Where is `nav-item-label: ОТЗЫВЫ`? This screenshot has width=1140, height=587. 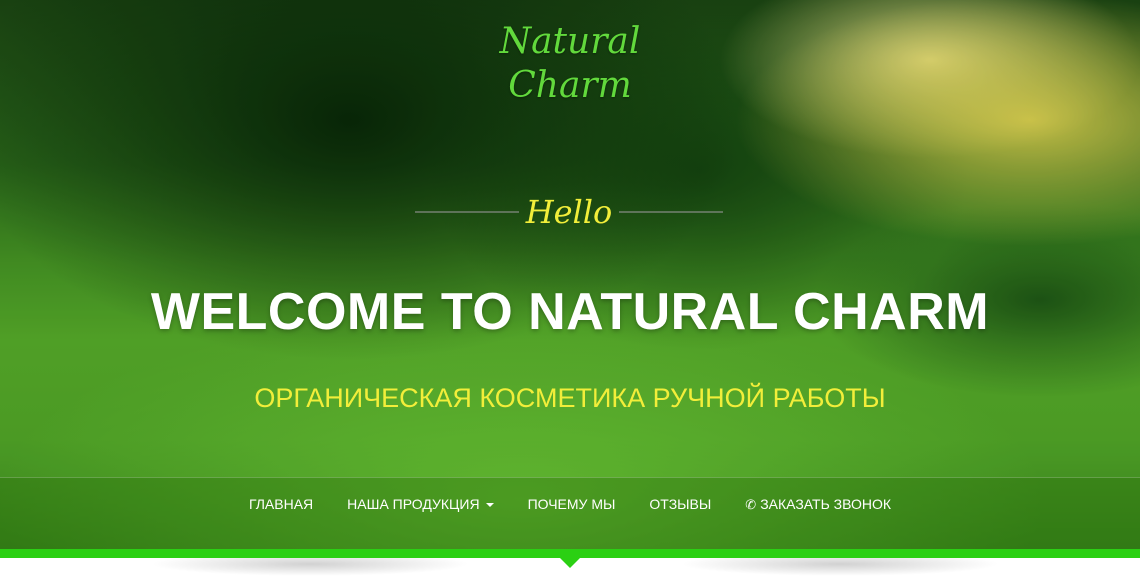 nav-item-label: ОТЗЫВЫ is located at coordinates (680, 504).